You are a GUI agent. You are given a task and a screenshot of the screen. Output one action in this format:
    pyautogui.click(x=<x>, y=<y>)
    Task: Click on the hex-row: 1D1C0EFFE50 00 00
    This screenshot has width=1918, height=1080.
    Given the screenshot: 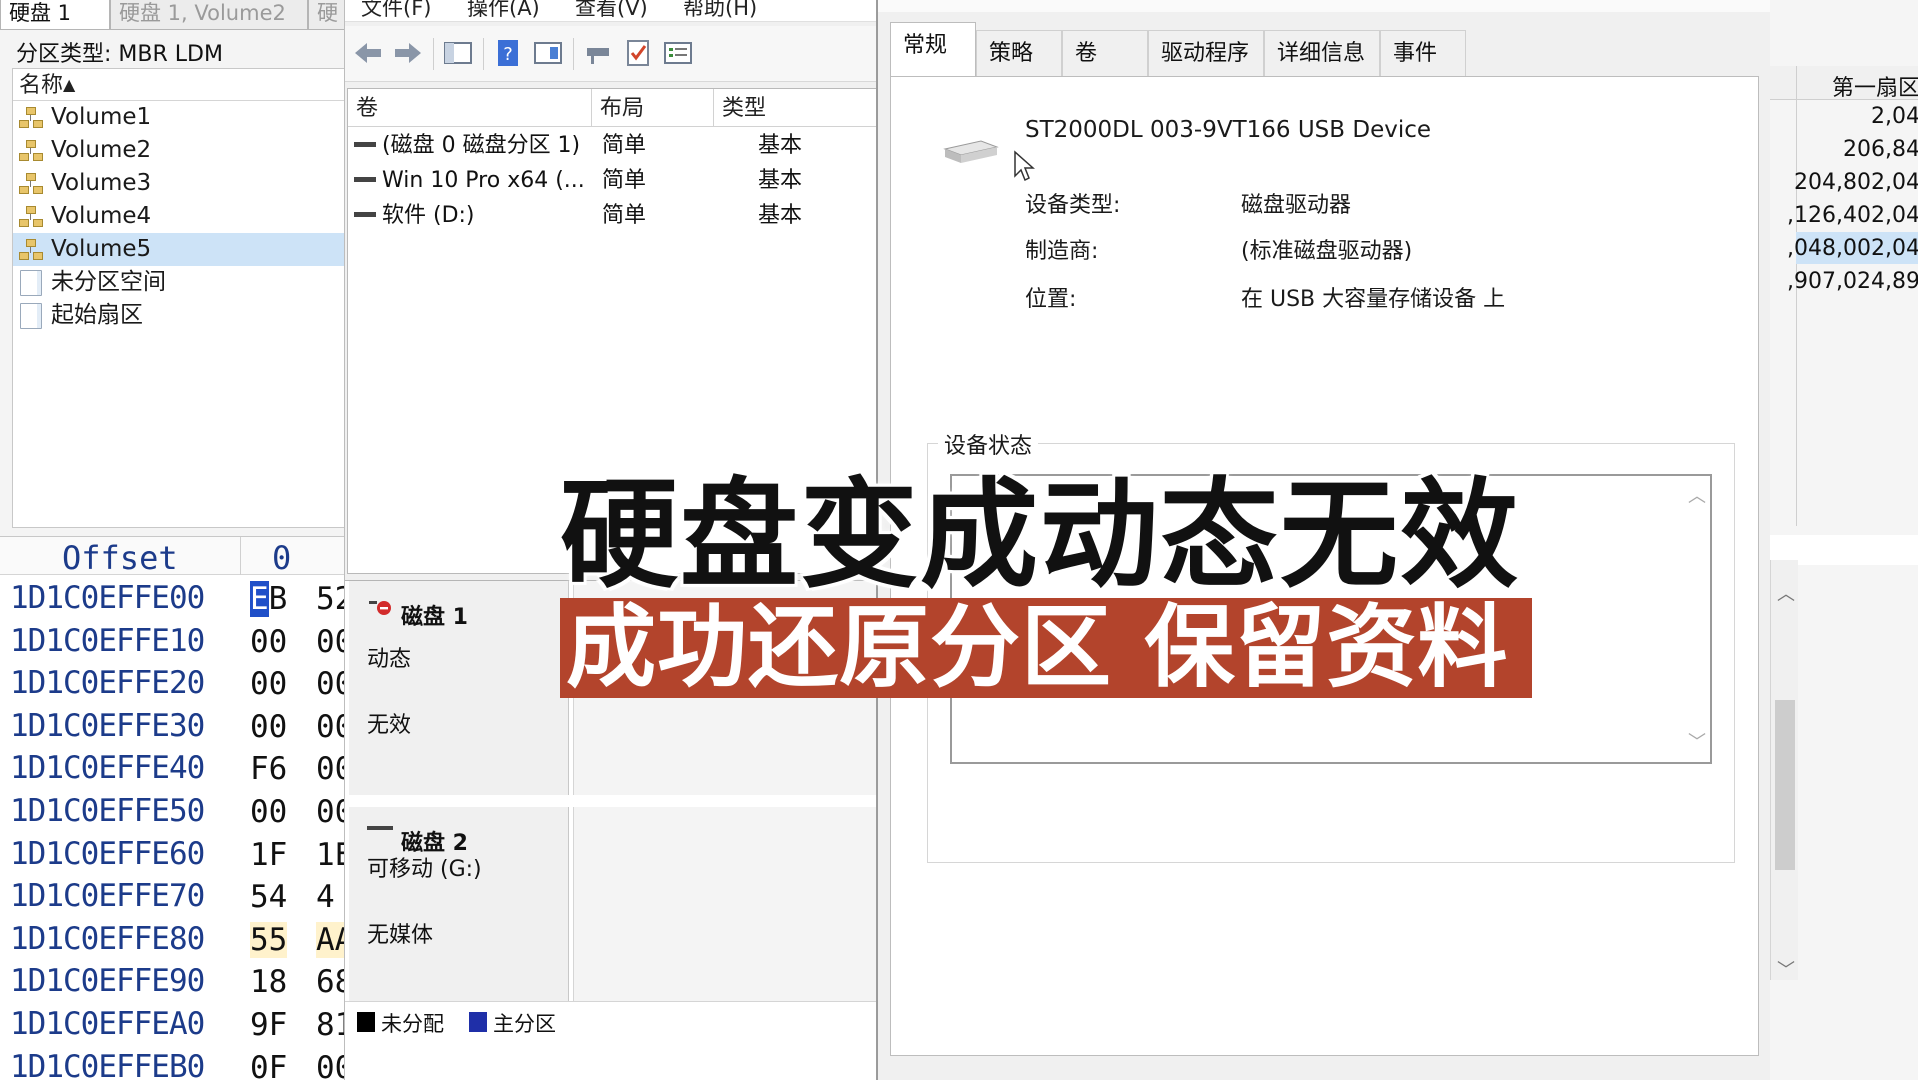 What is the action you would take?
    pyautogui.click(x=172, y=811)
    